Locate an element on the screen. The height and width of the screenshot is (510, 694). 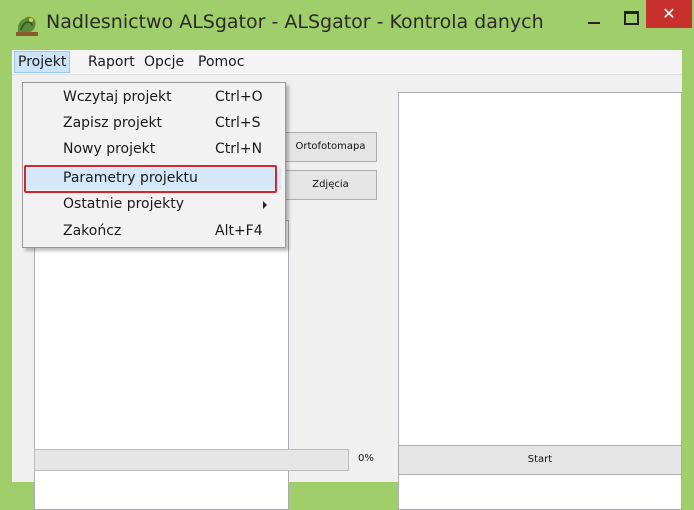
menu-item-zakoncz: Zakończ Alt+F4 is located at coordinates (153, 232).